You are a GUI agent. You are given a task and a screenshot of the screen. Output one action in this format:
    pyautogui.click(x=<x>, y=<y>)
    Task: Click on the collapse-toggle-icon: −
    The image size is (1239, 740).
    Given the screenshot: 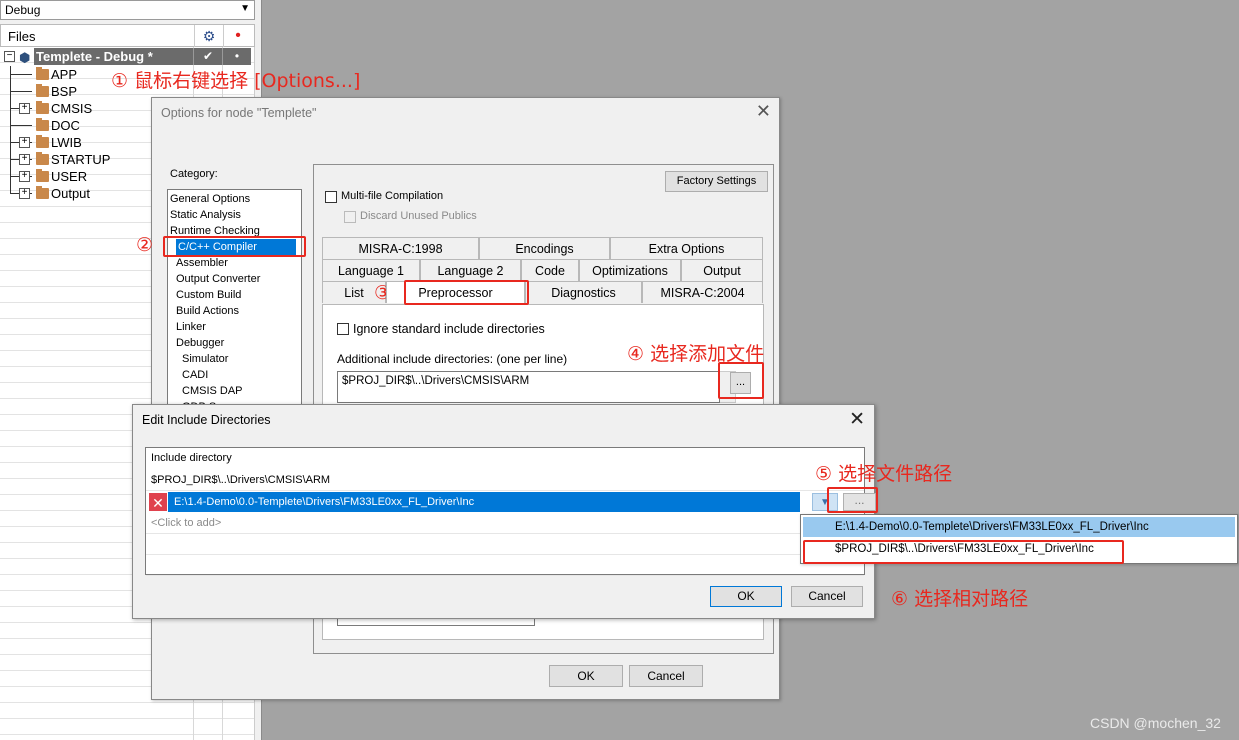 What is the action you would take?
    pyautogui.click(x=9, y=56)
    